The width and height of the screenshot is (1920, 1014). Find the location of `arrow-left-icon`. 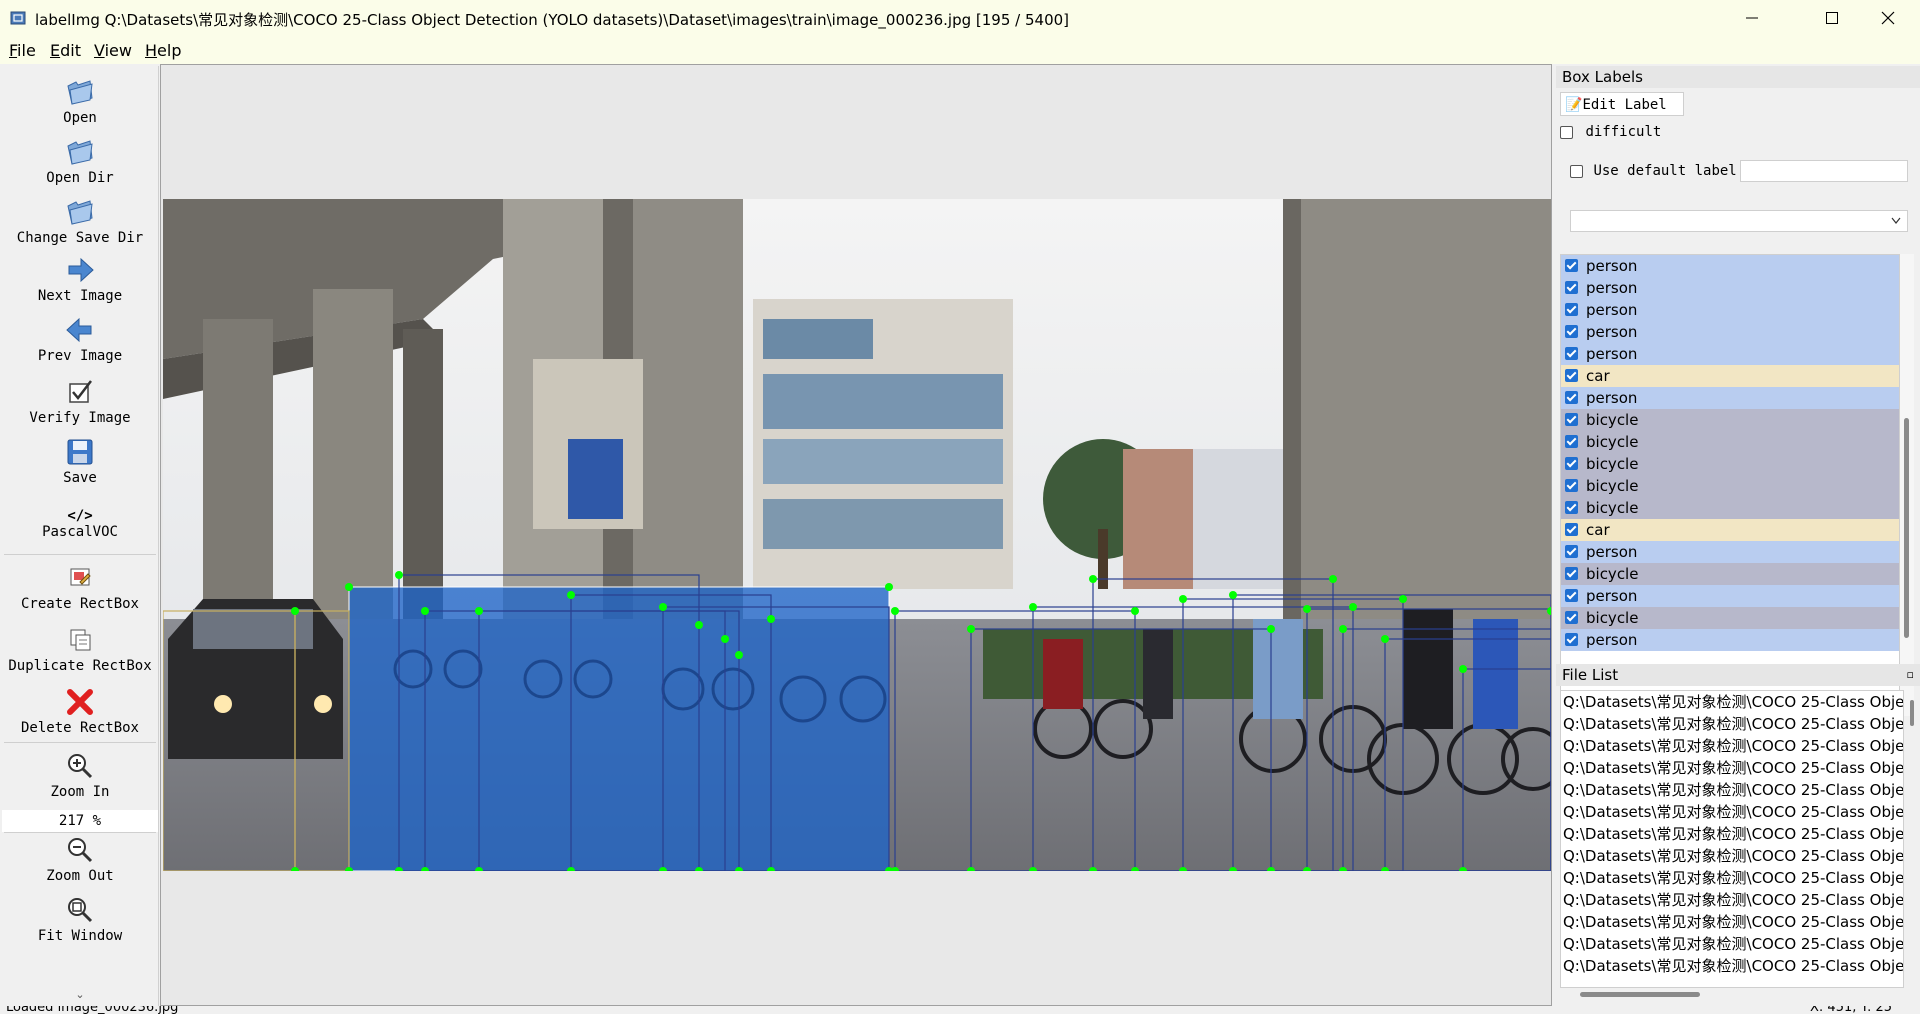

arrow-left-icon is located at coordinates (79, 330).